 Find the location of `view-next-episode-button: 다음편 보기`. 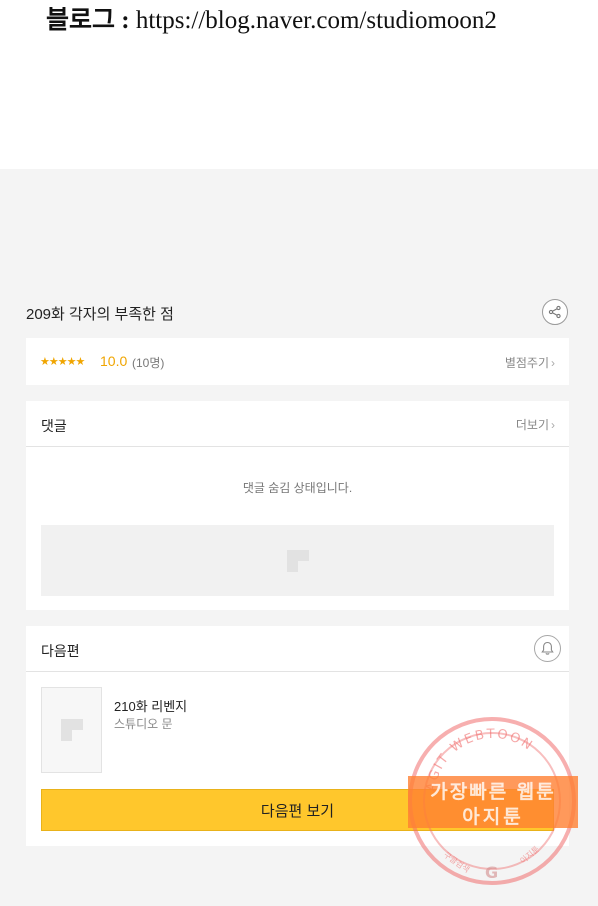

view-next-episode-button: 다음편 보기 is located at coordinates (297, 810).